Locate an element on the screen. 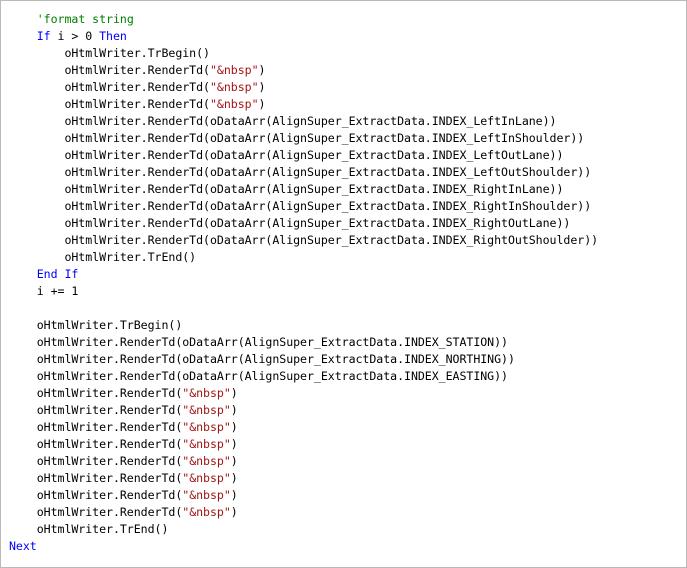 This screenshot has width=687, height=568. code-token-keyword: Next is located at coordinates (23, 546).